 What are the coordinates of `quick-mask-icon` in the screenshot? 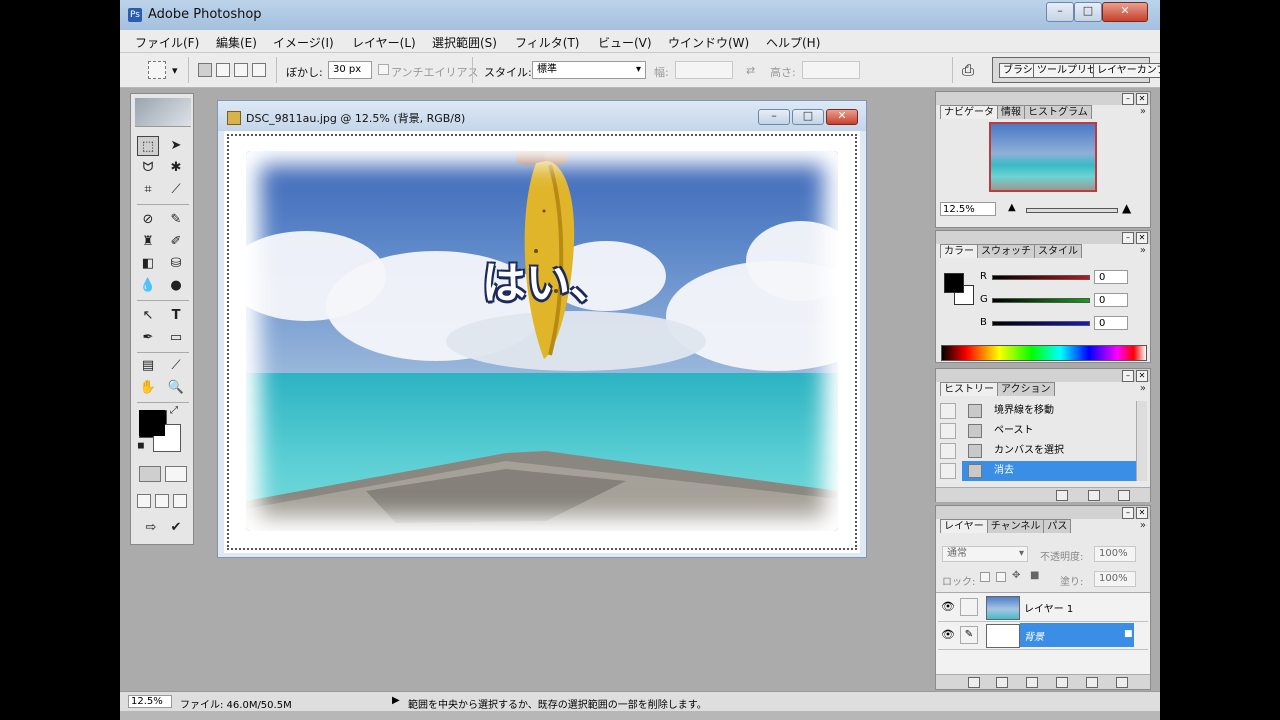 It's located at (176, 474).